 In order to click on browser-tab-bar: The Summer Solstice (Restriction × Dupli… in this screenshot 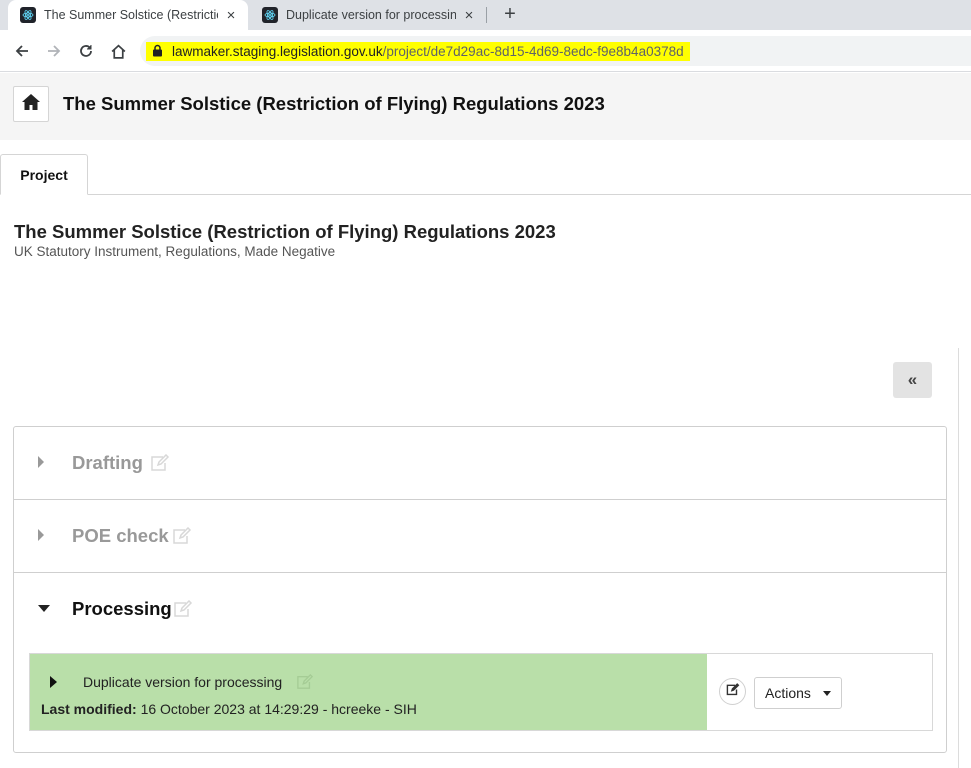, I will do `click(485, 15)`.